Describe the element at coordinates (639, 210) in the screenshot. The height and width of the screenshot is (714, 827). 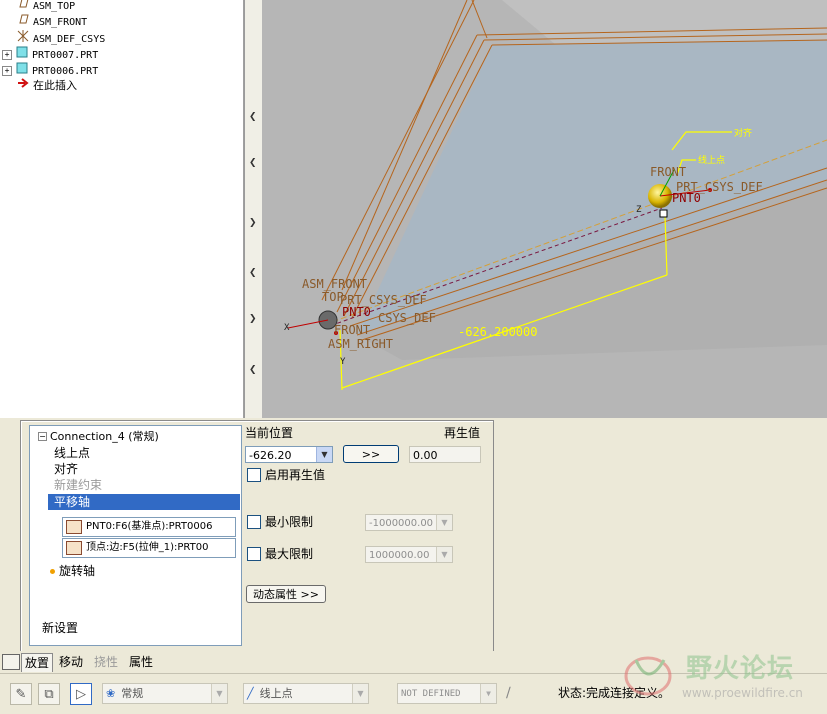
I see `axis-label-z: Z` at that location.